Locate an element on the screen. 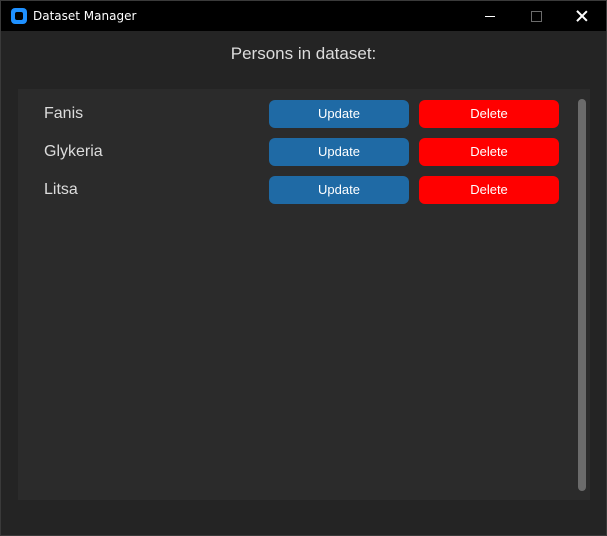  page-title: Persons in dataset: is located at coordinates (303, 53).